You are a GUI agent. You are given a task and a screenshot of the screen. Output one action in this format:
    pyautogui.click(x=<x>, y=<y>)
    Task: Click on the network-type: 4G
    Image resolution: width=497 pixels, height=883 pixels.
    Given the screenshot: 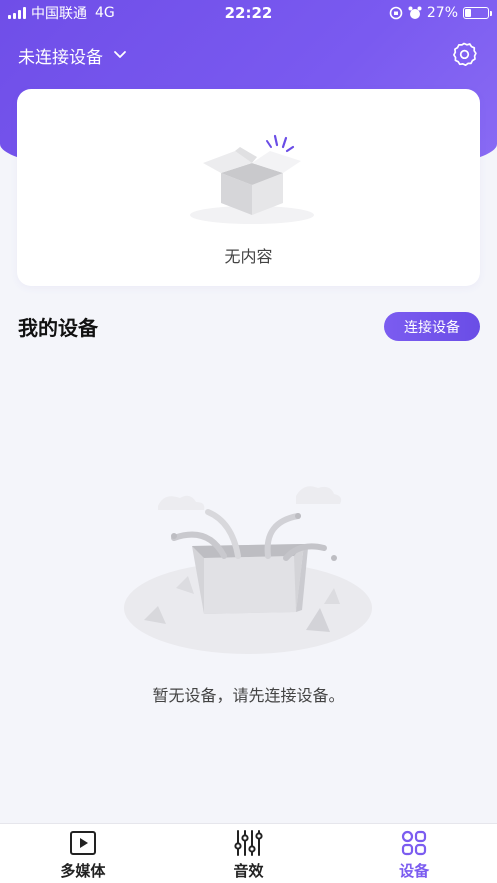 What is the action you would take?
    pyautogui.click(x=105, y=13)
    